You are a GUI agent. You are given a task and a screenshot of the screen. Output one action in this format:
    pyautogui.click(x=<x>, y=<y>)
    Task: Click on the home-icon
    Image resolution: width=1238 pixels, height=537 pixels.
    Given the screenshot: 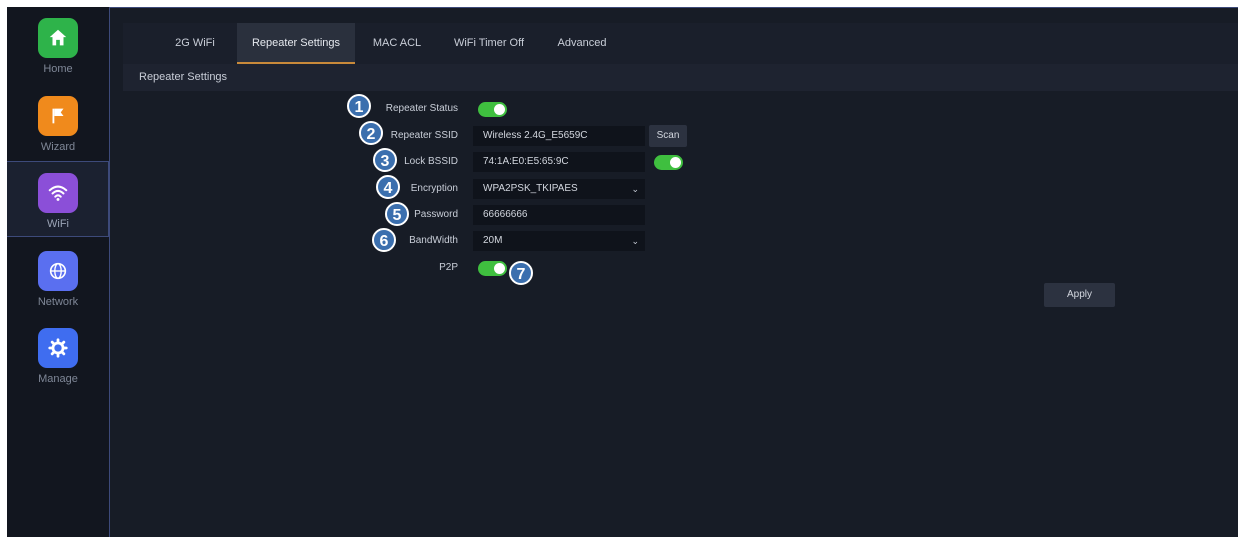 What is the action you would take?
    pyautogui.click(x=58, y=38)
    